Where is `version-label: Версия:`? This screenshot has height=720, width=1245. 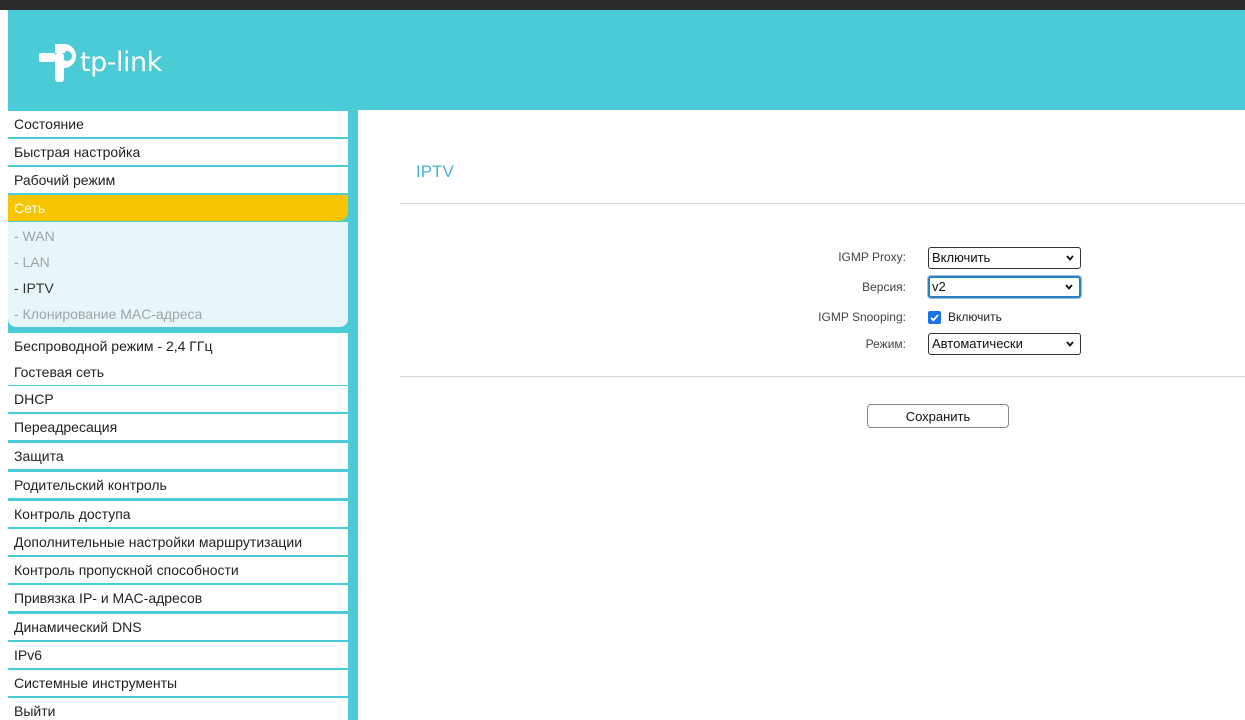 version-label: Версия: is located at coordinates (884, 287).